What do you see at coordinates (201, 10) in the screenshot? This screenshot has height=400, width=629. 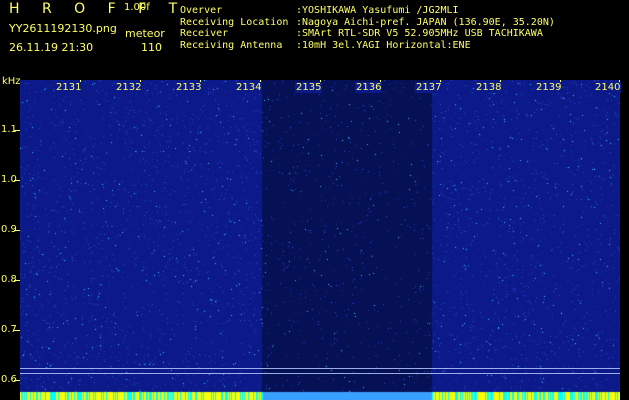 I see `observer-key: Overver` at bounding box center [201, 10].